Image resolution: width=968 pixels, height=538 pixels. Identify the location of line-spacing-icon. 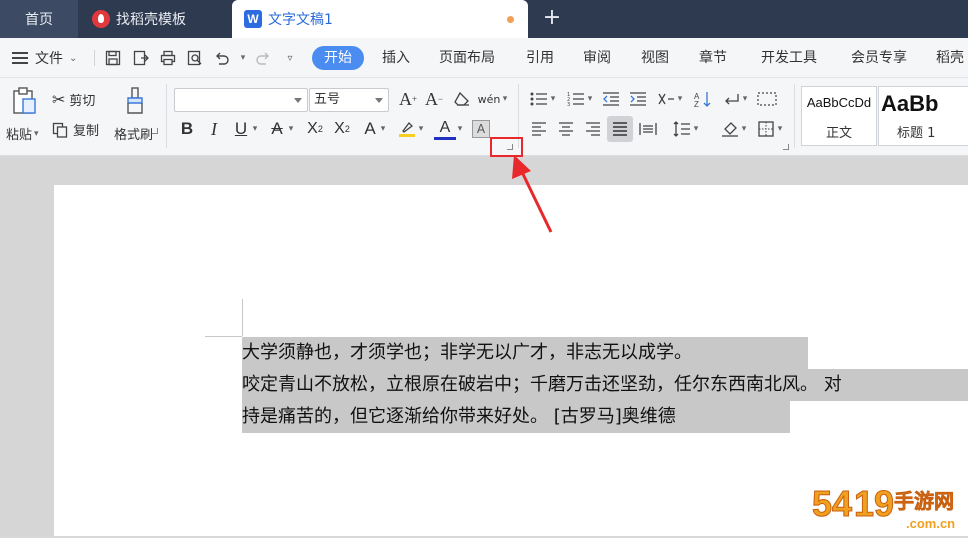
(682, 129).